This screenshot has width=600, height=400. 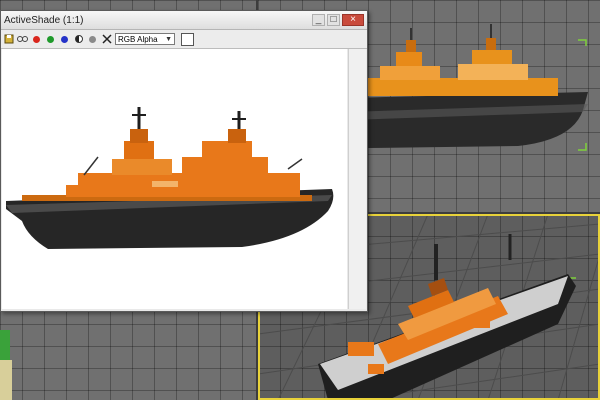 What do you see at coordinates (22, 39) in the screenshot?
I see `clone-icon` at bounding box center [22, 39].